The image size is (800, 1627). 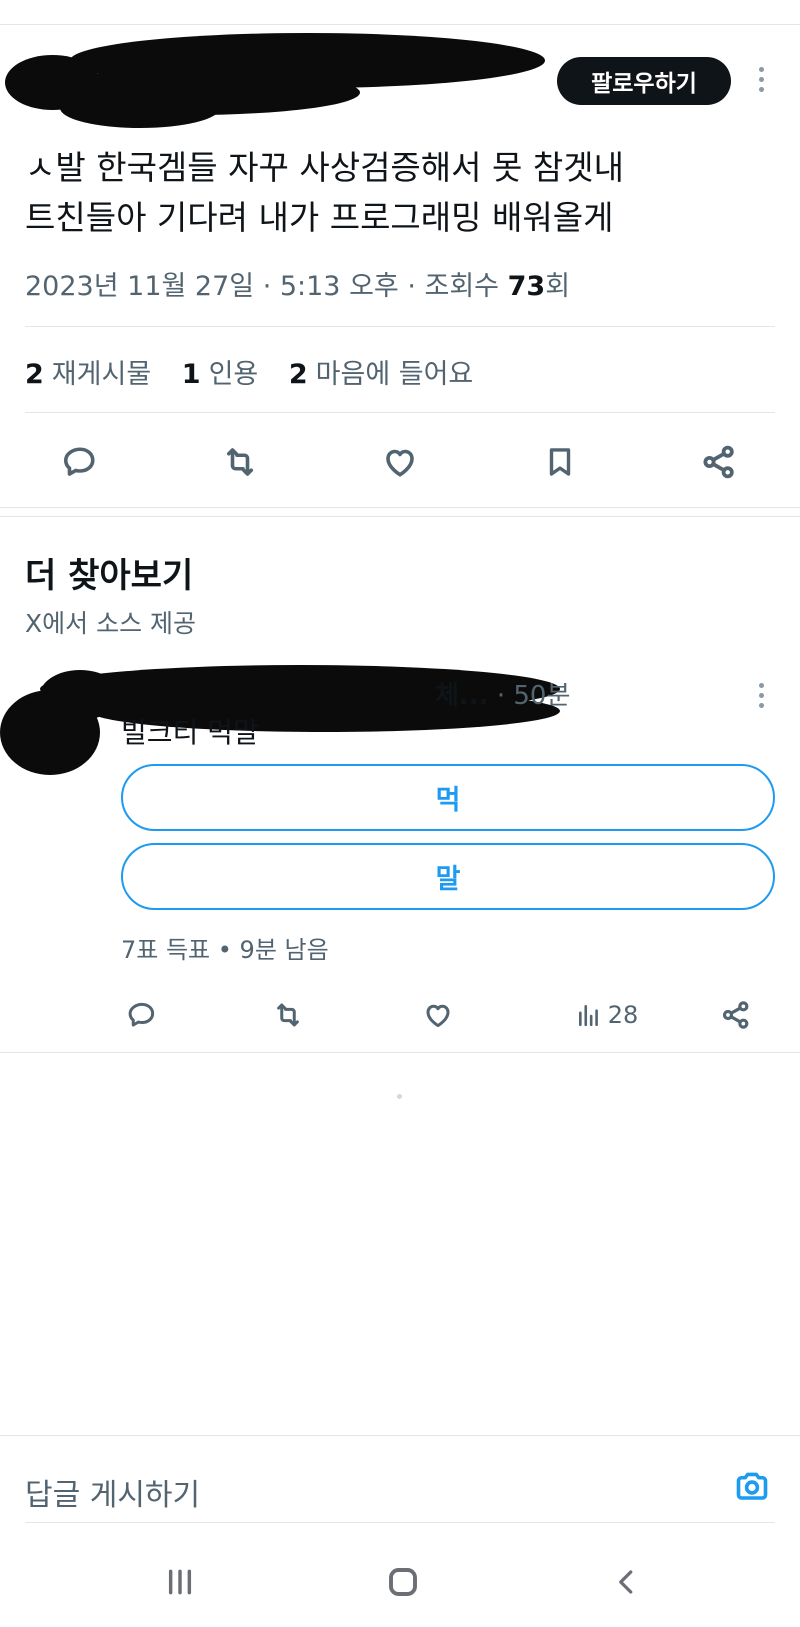 What do you see at coordinates (190, 732) in the screenshot?
I see `tweet-text: 빌크티 먹말` at bounding box center [190, 732].